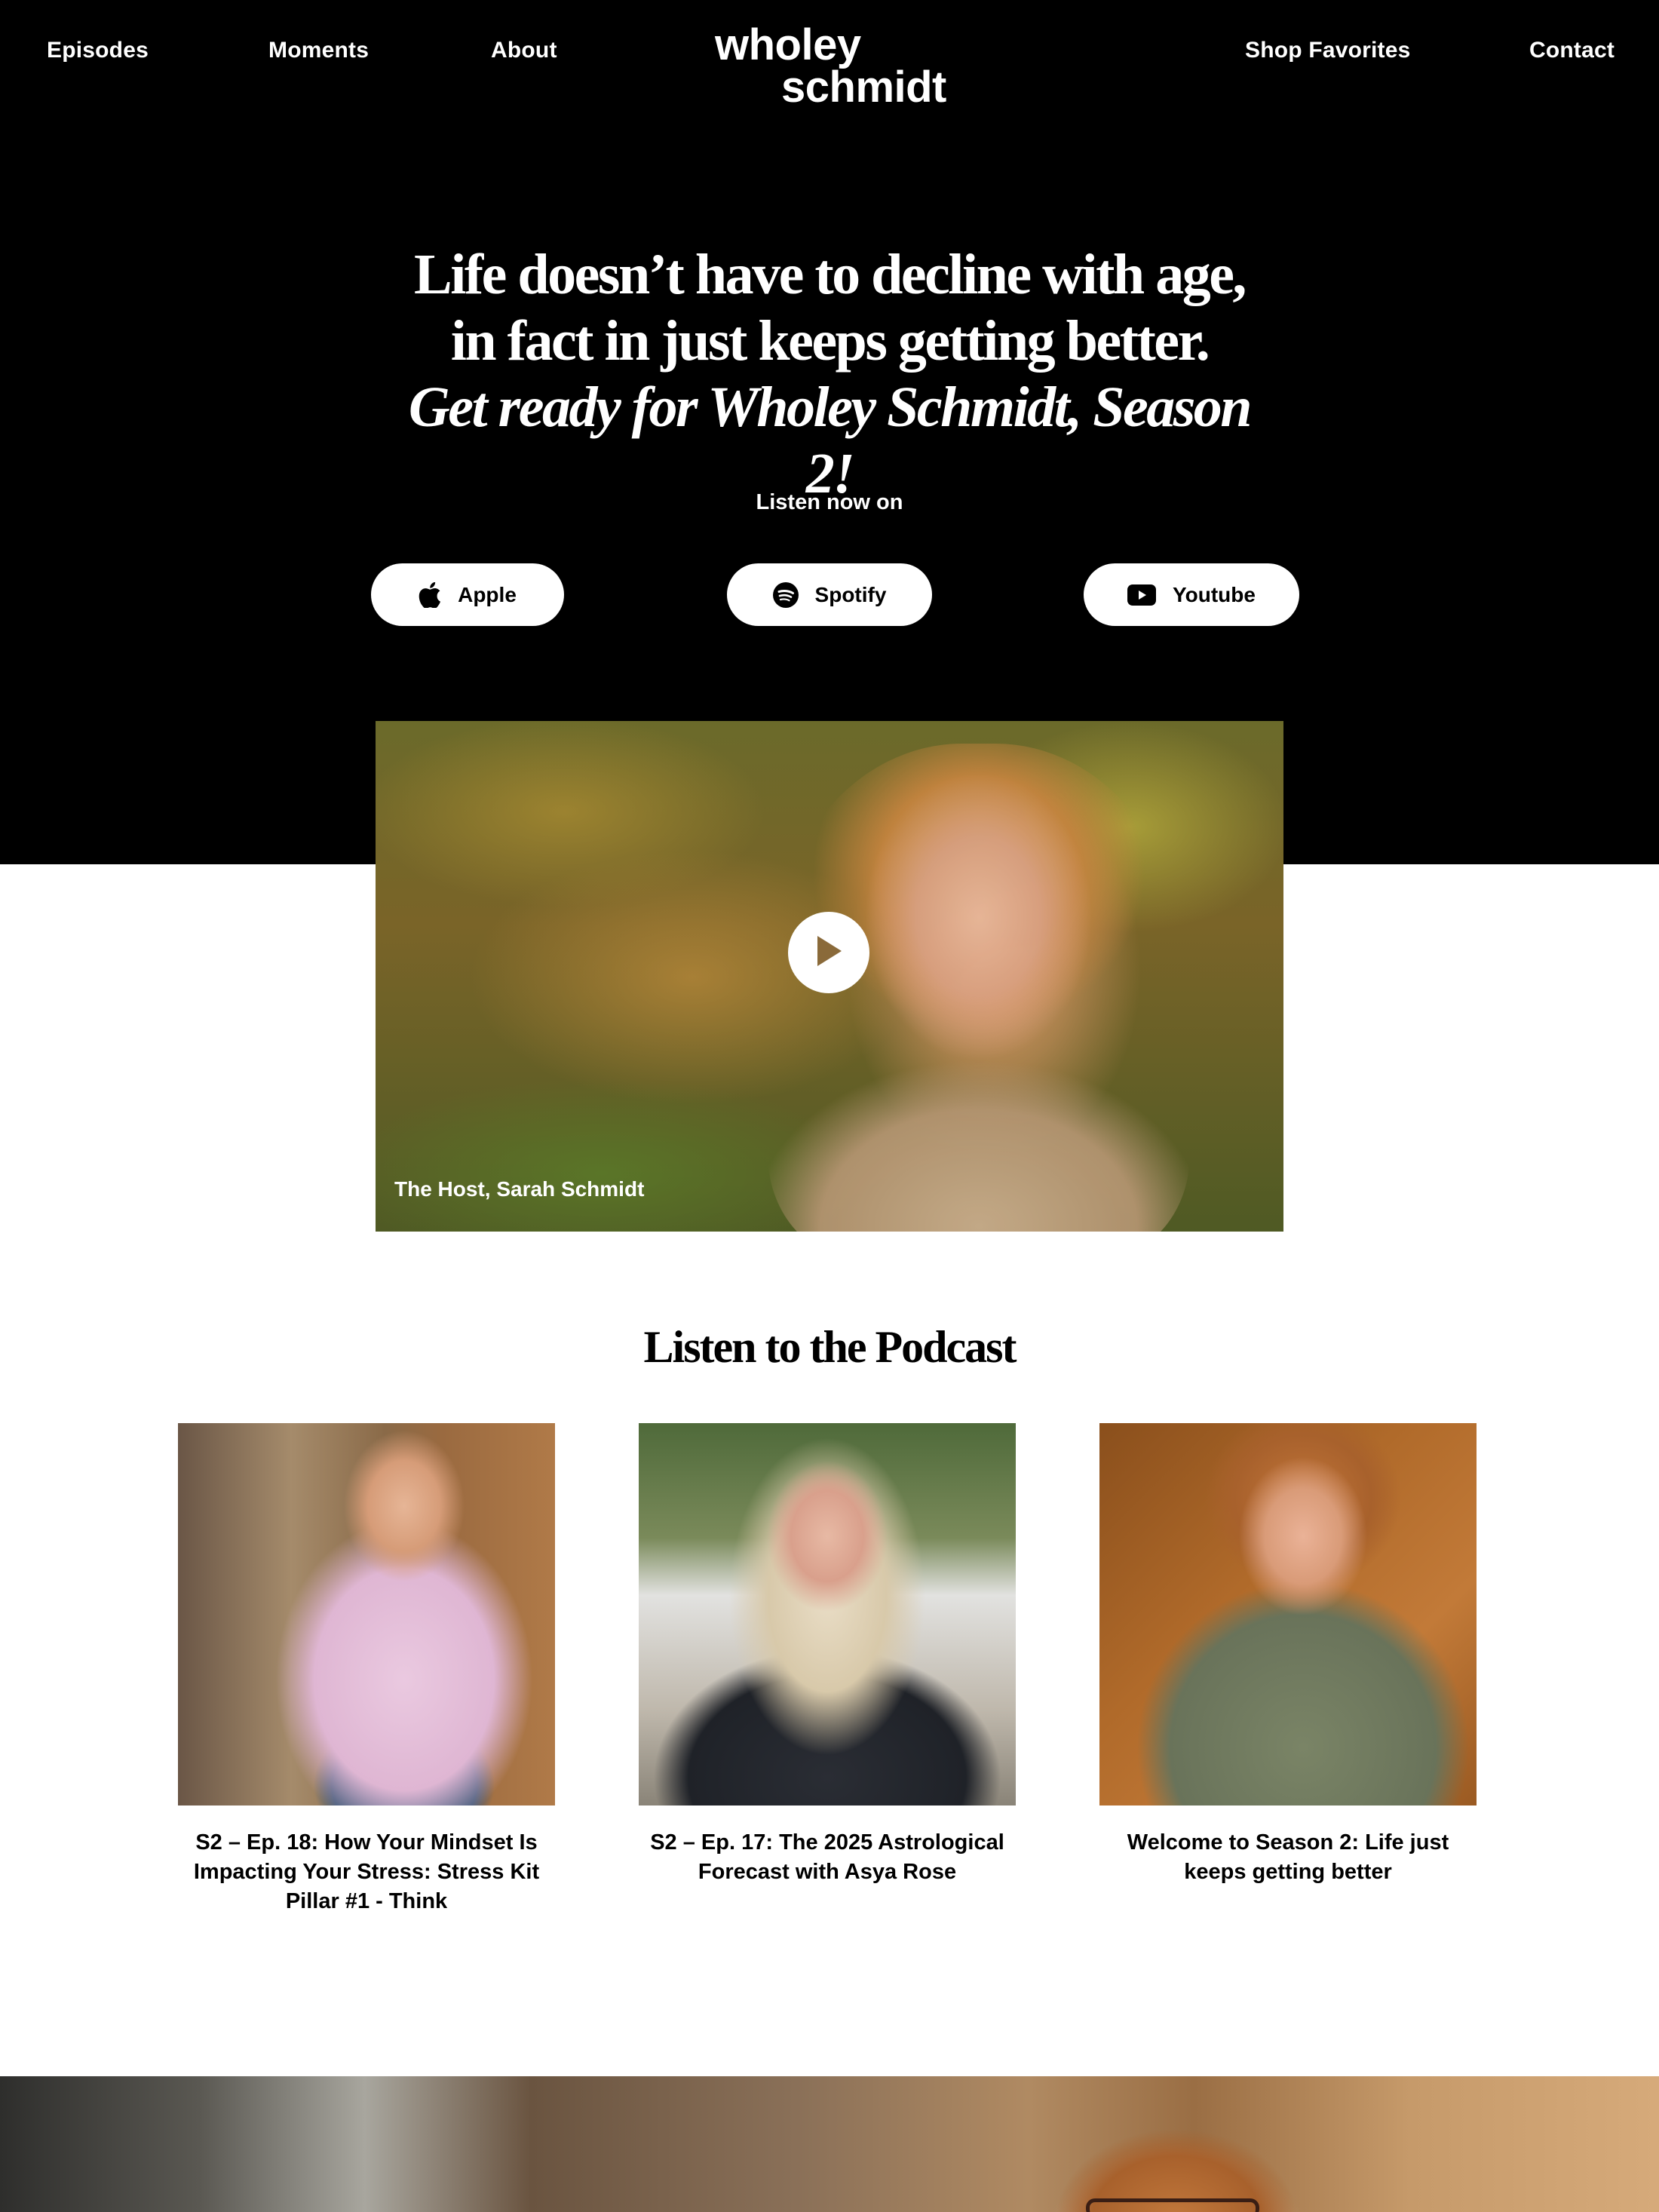 This screenshot has width=1659, height=2212. Describe the element at coordinates (1214, 594) in the screenshot. I see `youtube-button-label: Youtube` at that location.